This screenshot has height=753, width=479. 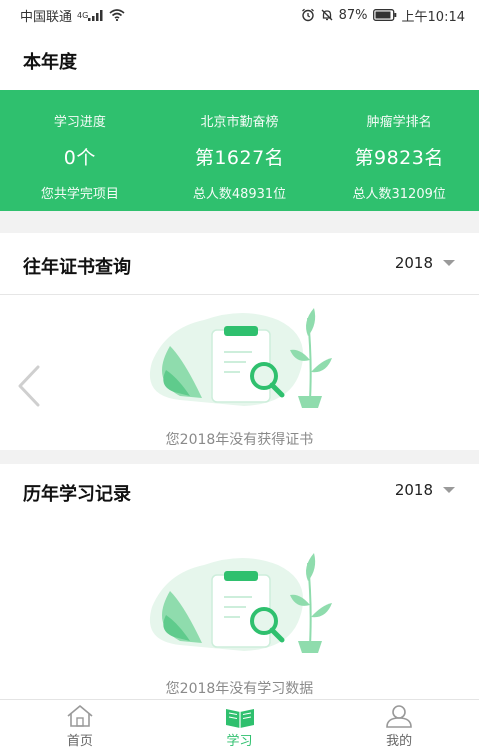 What do you see at coordinates (79, 741) in the screenshot?
I see `tab-label: 首页` at bounding box center [79, 741].